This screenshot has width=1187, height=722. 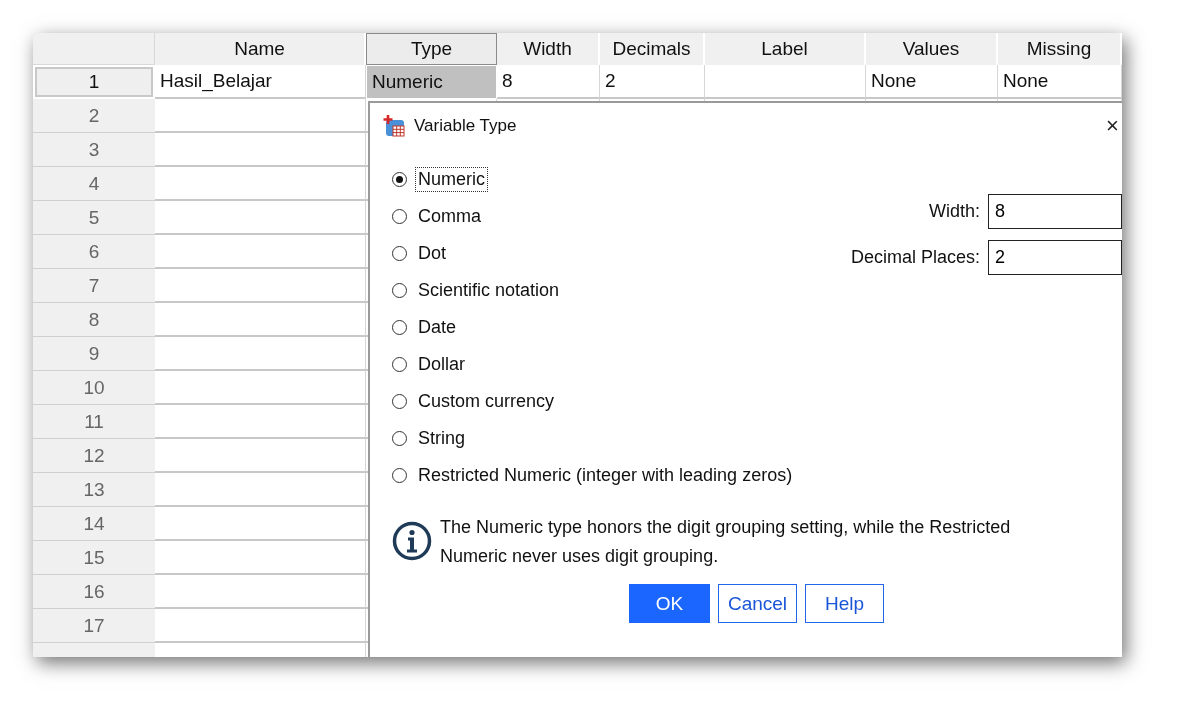 What do you see at coordinates (594, 364) in the screenshot?
I see `radio-option: Dollar` at bounding box center [594, 364].